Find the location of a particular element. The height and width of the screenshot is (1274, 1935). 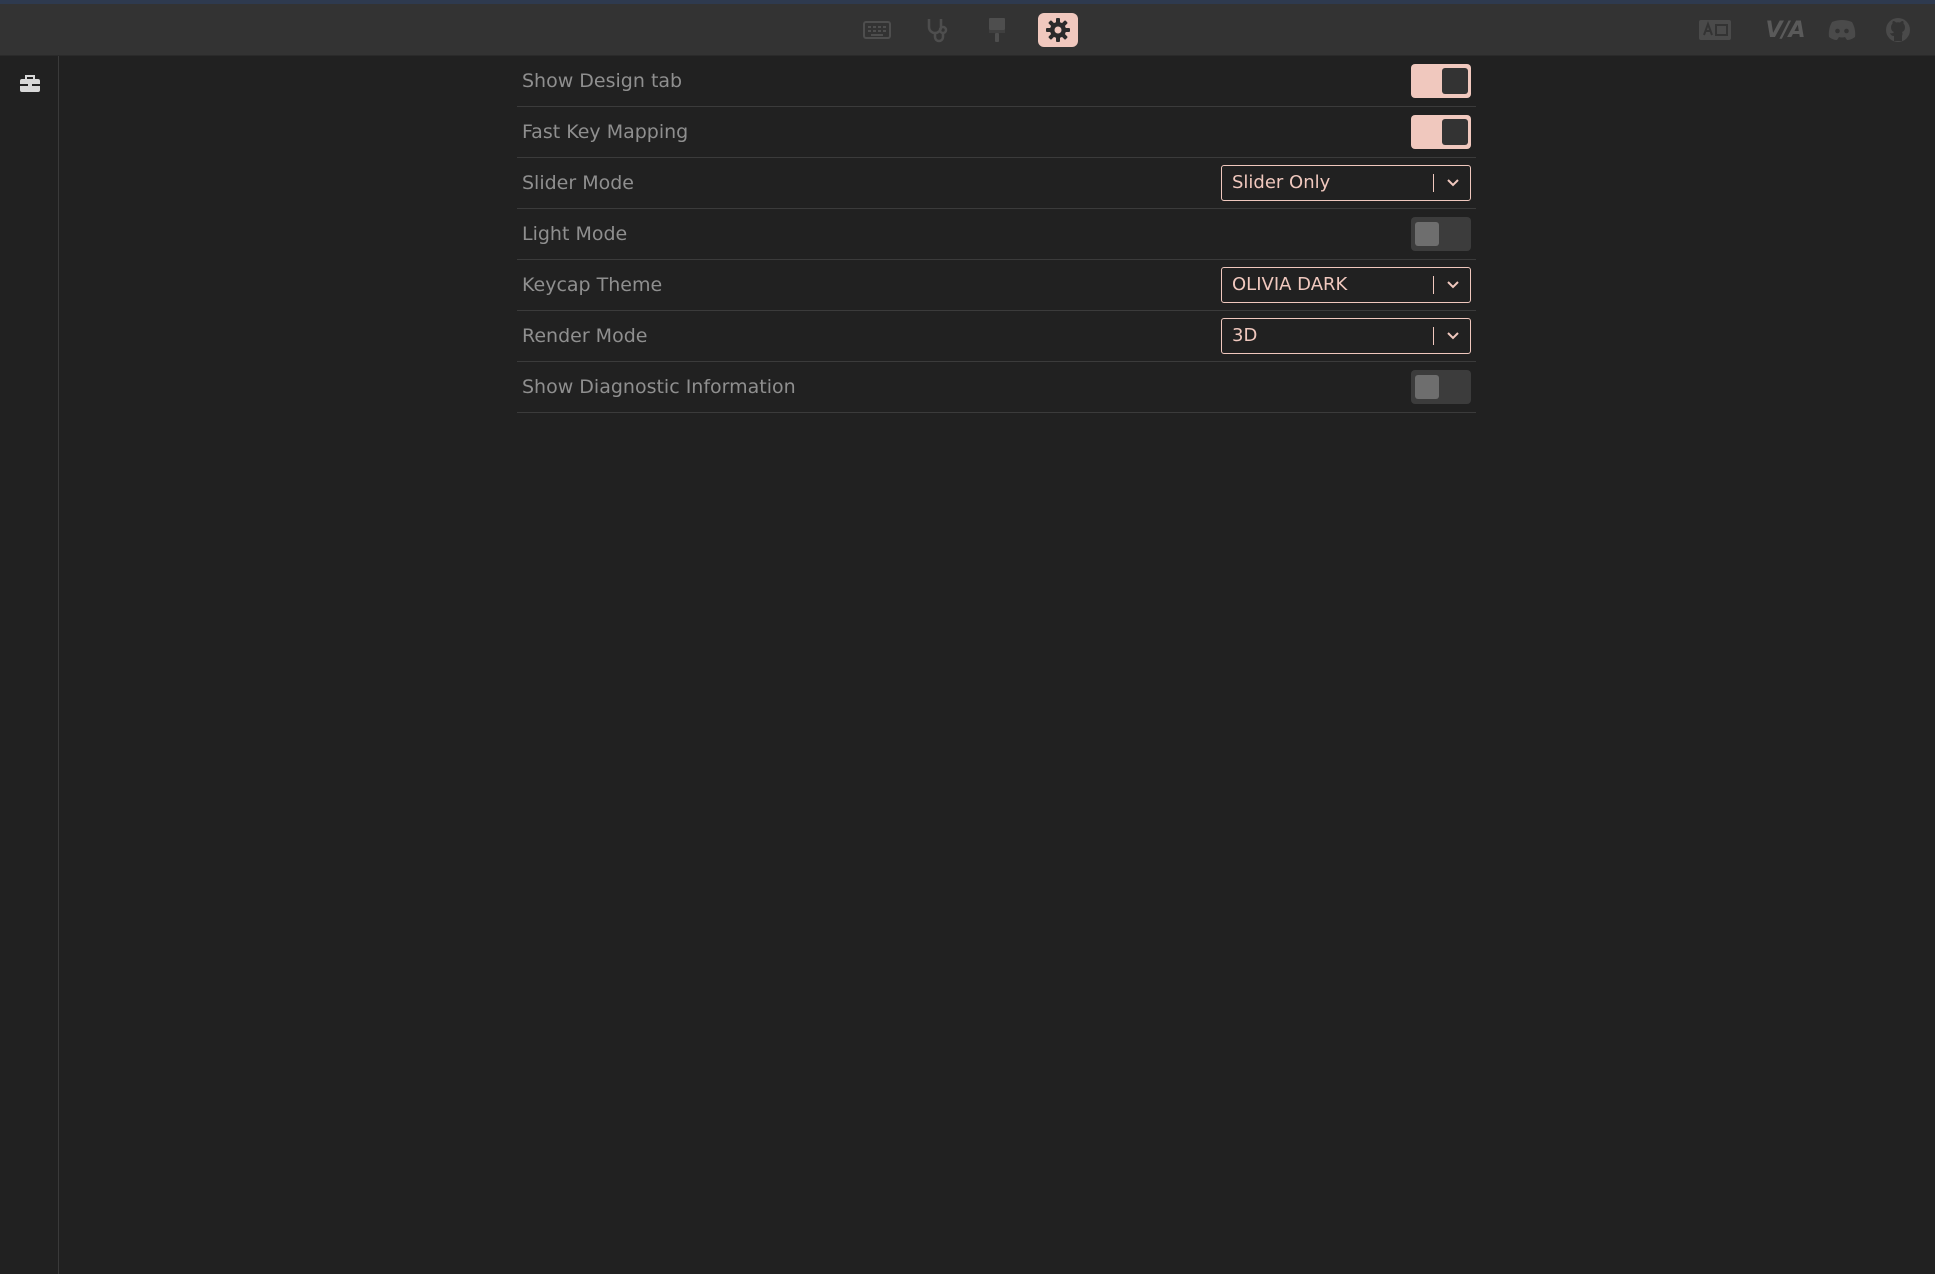

setting-row-show-design-tab: Show Design tab is located at coordinates (996, 81).